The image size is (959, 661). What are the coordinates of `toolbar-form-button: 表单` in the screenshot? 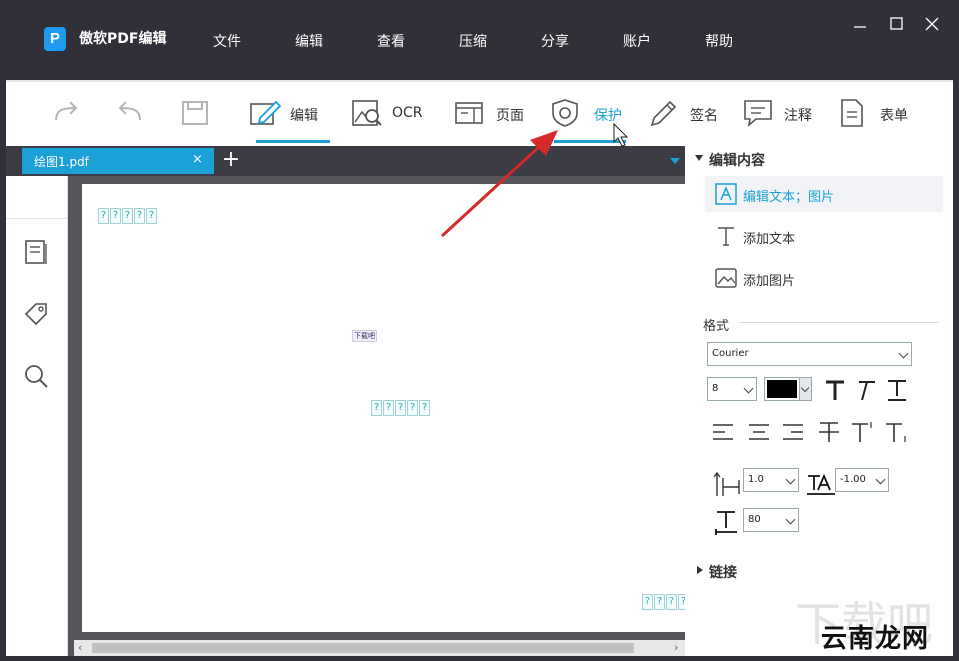 It's located at (878, 113).